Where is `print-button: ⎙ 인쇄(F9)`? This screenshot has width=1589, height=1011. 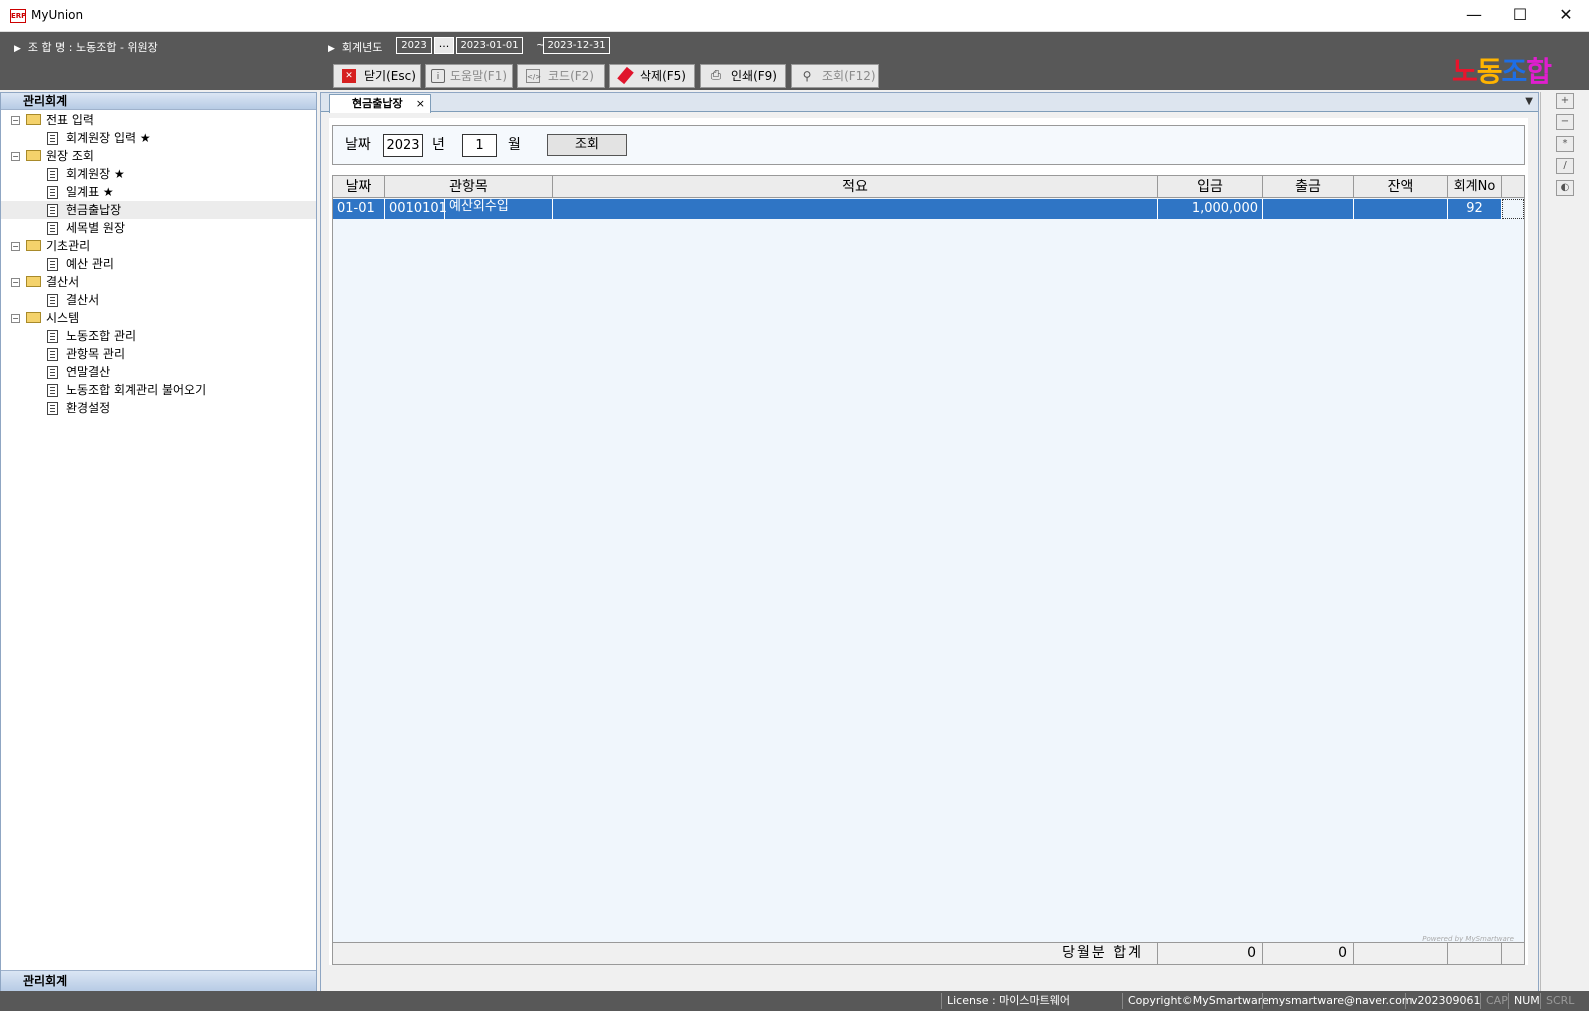
print-button: ⎙ 인쇄(F9) is located at coordinates (743, 76).